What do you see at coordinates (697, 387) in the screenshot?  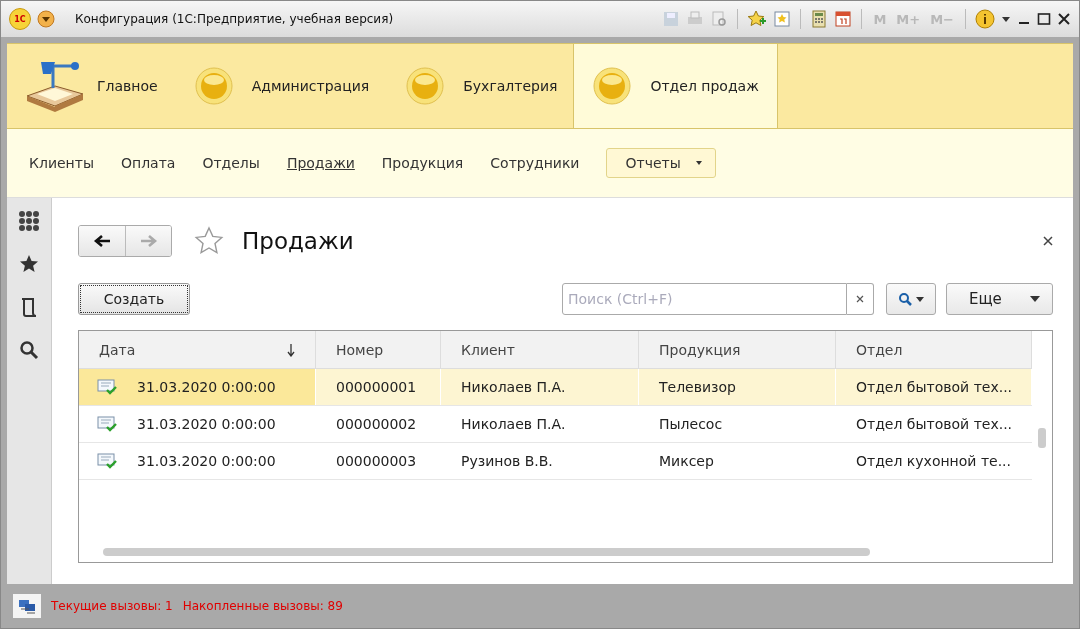 I see `table-cell: Телевизор` at bounding box center [697, 387].